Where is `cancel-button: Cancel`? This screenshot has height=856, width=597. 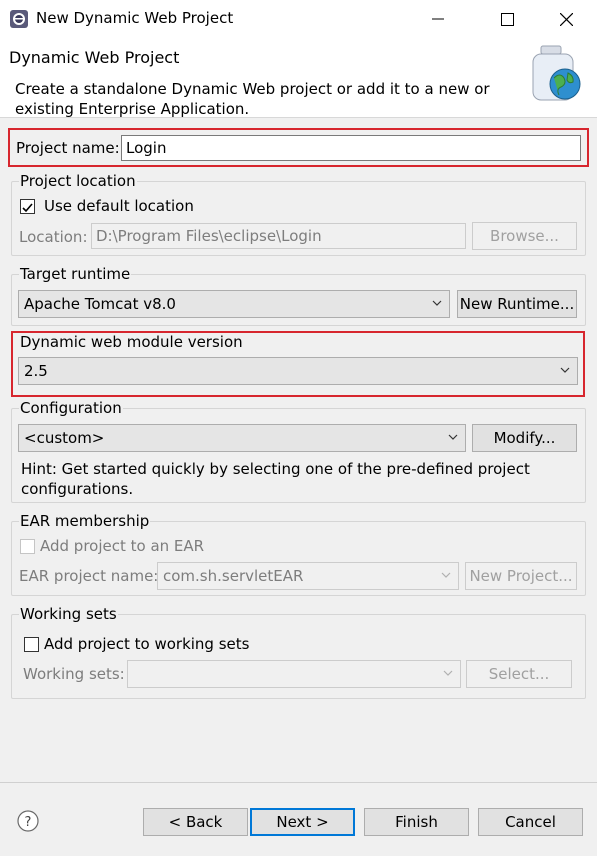 cancel-button: Cancel is located at coordinates (530, 822).